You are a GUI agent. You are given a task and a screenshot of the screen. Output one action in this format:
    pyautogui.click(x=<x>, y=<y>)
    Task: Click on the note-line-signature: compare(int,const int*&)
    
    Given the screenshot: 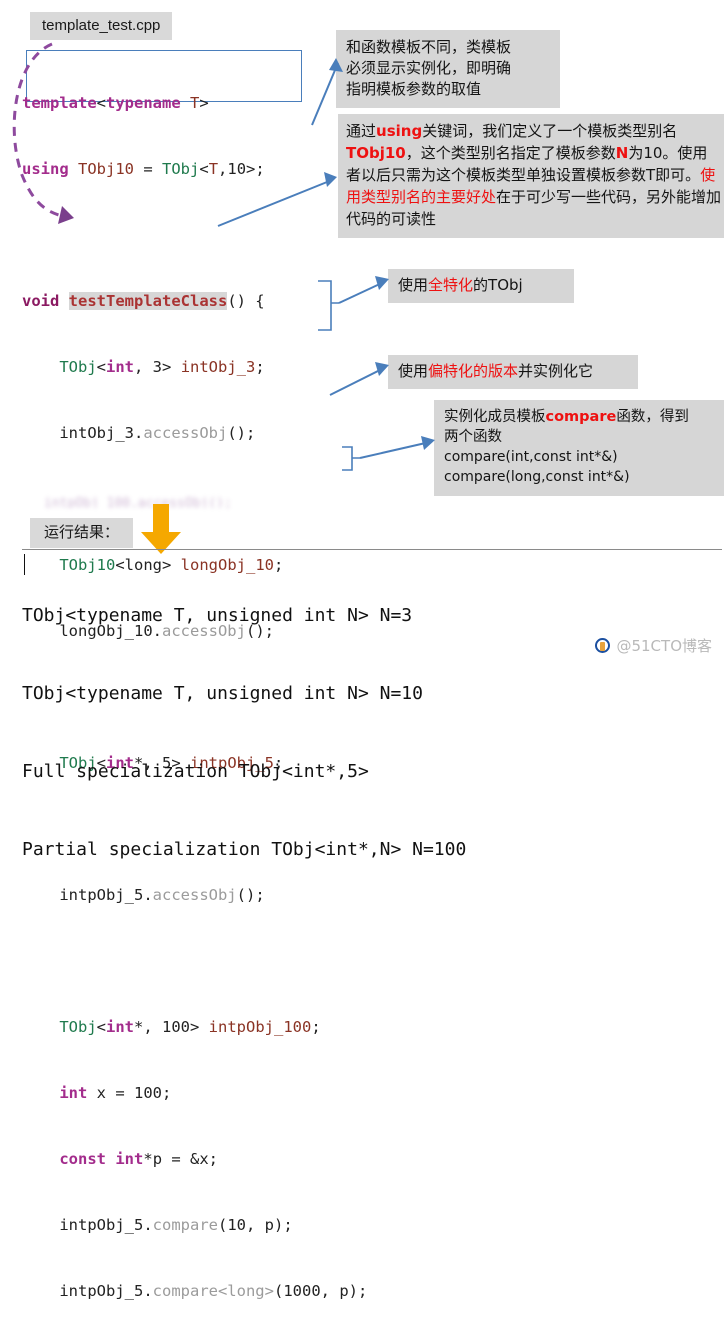 What is the action you would take?
    pyautogui.click(x=531, y=457)
    